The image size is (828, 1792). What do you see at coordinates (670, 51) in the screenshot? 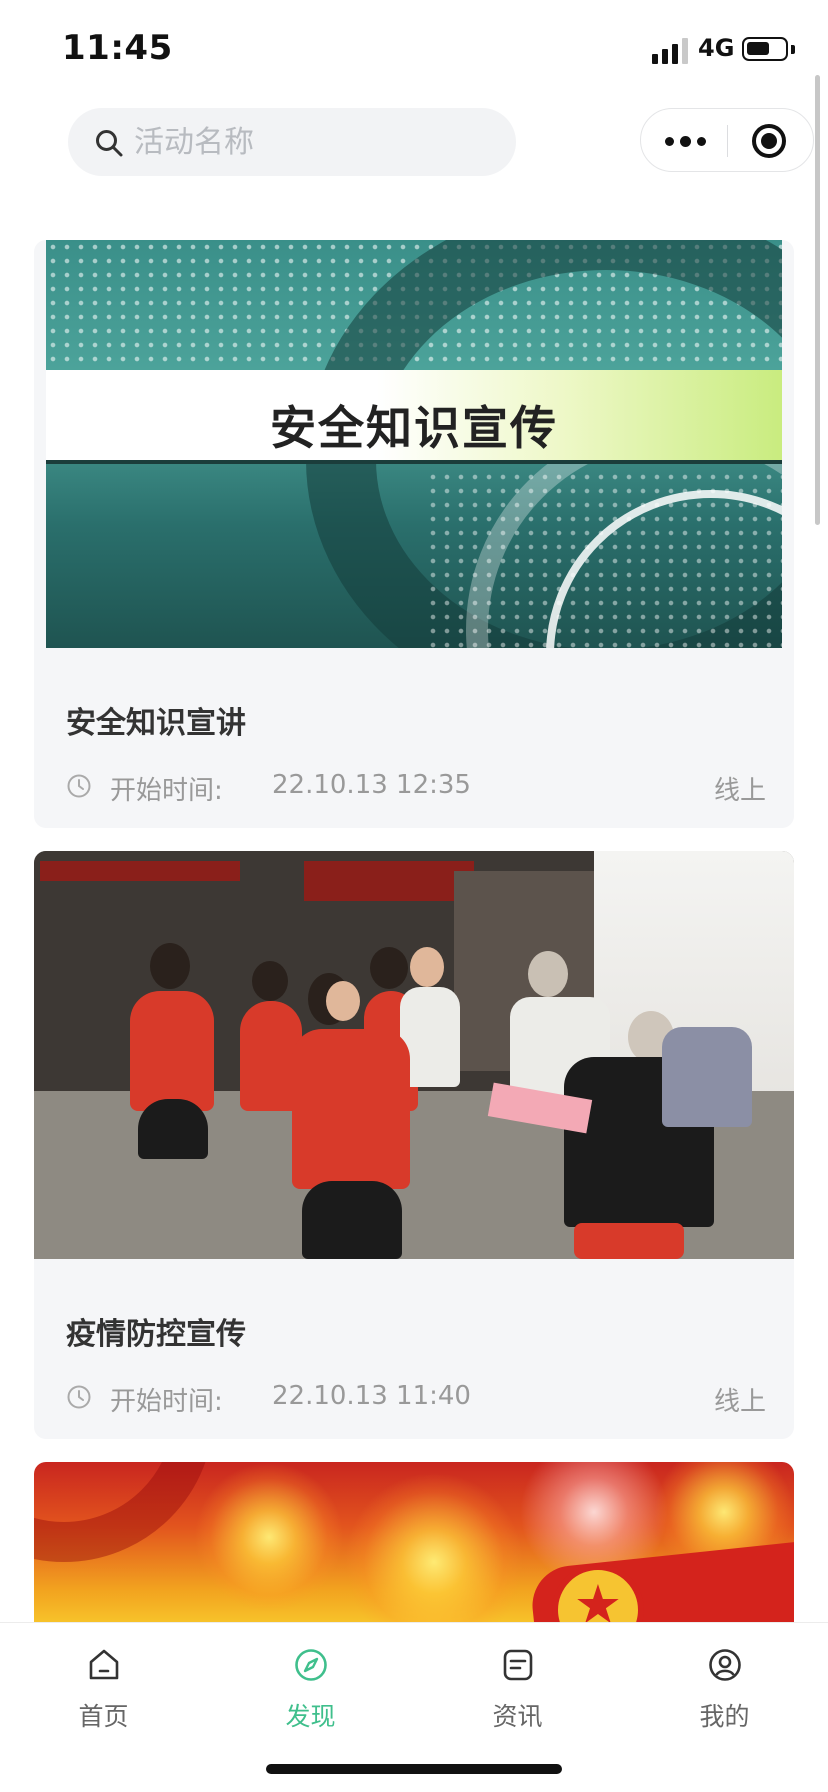
I see `signal-icon` at bounding box center [670, 51].